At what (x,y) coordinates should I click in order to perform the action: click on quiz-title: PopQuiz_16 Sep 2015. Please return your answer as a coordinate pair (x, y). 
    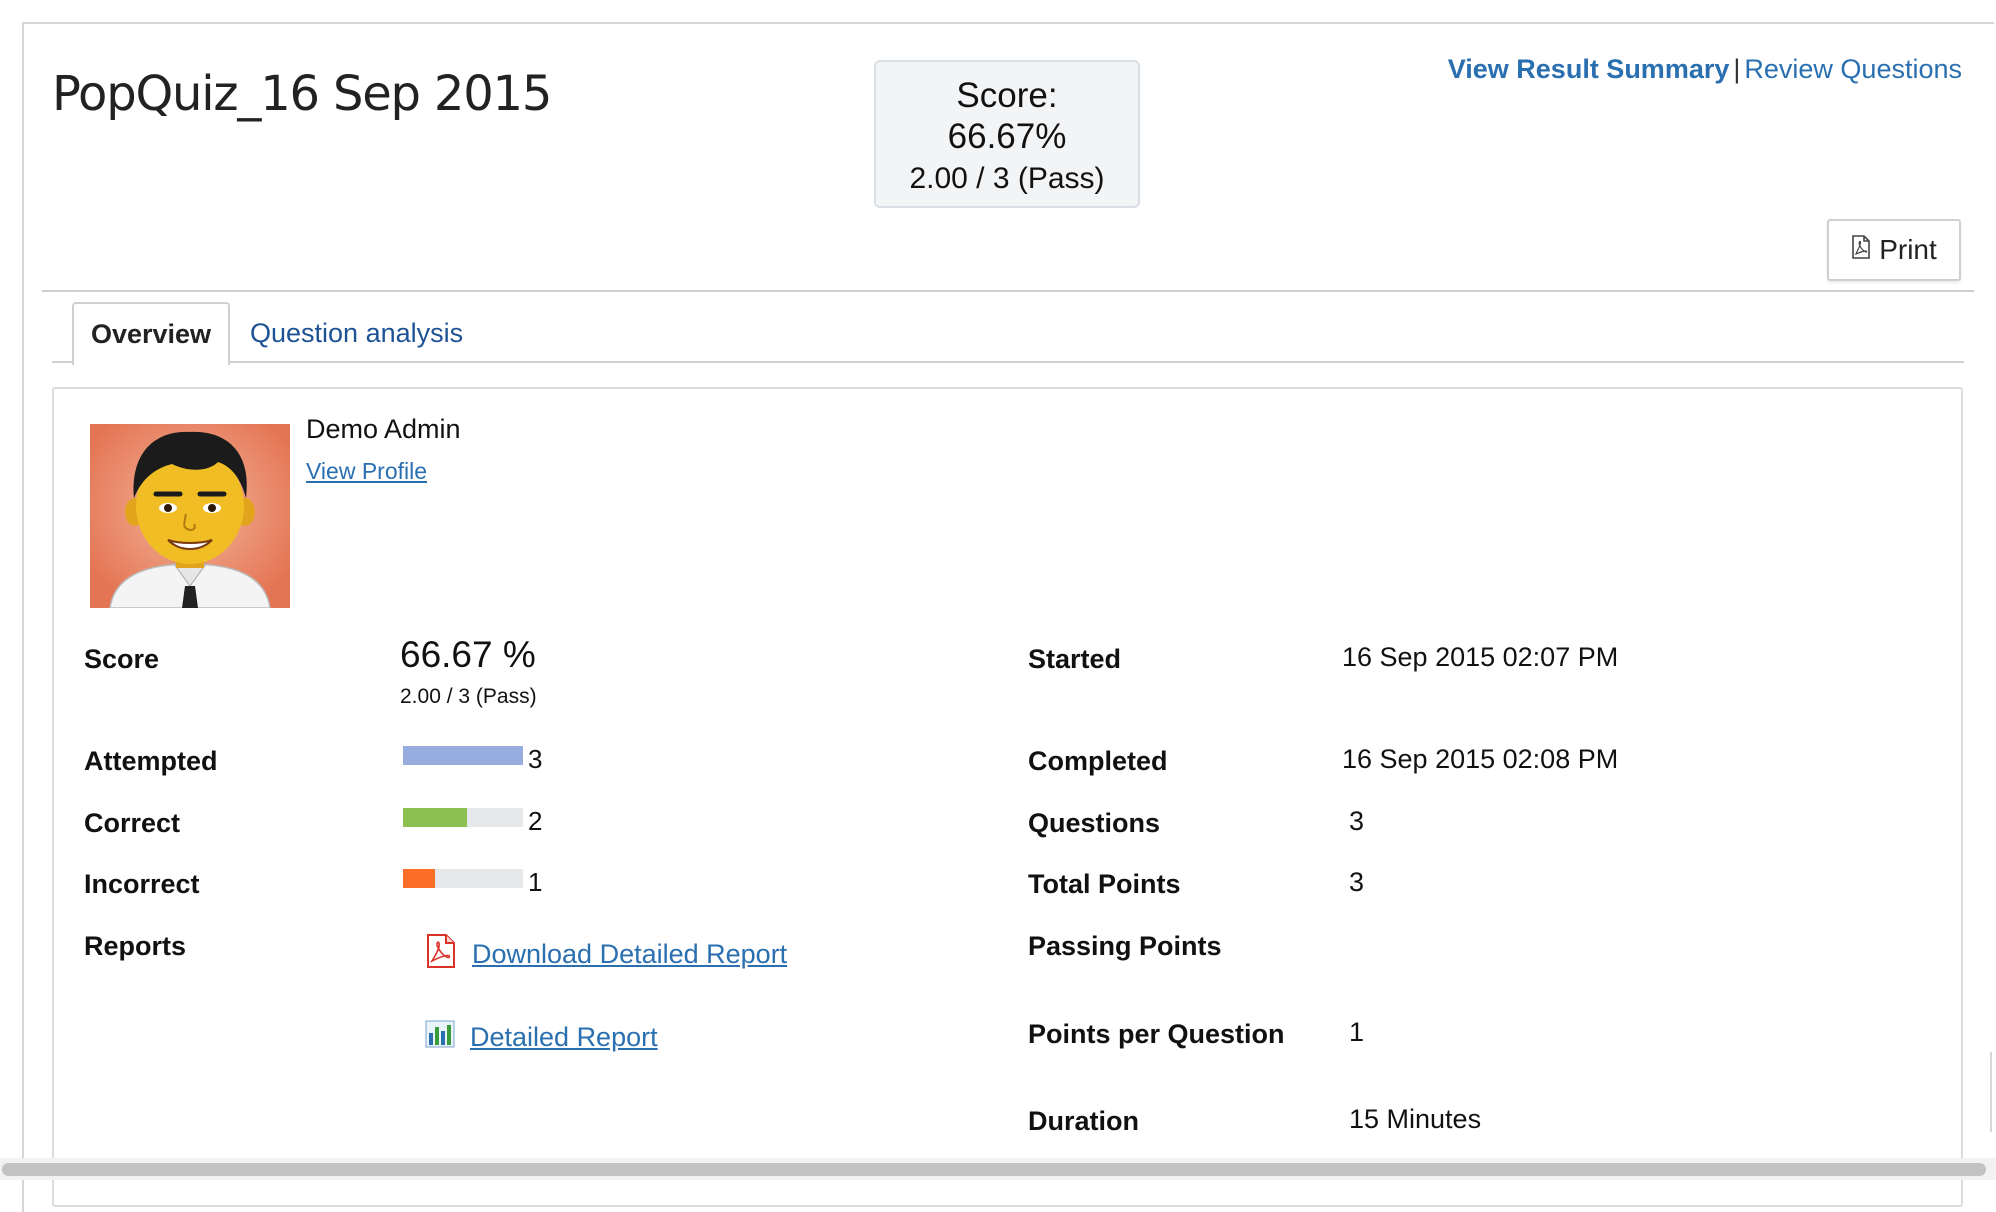
    Looking at the image, I should click on (302, 94).